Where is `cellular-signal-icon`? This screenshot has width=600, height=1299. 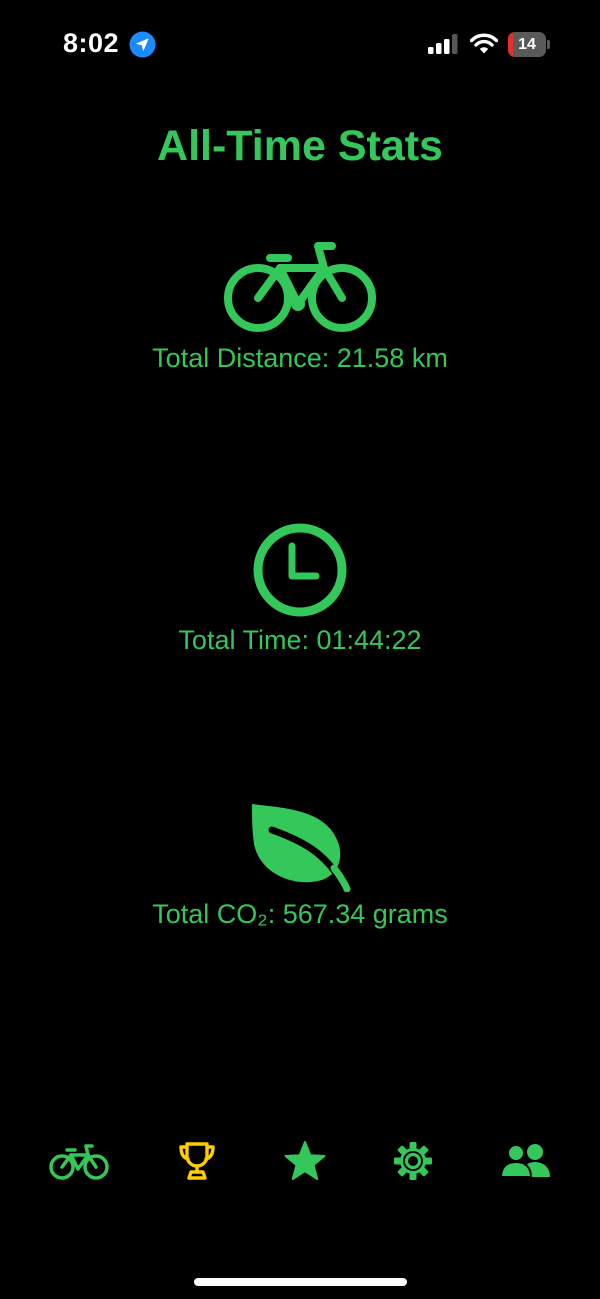
cellular-signal-icon is located at coordinates (443, 44).